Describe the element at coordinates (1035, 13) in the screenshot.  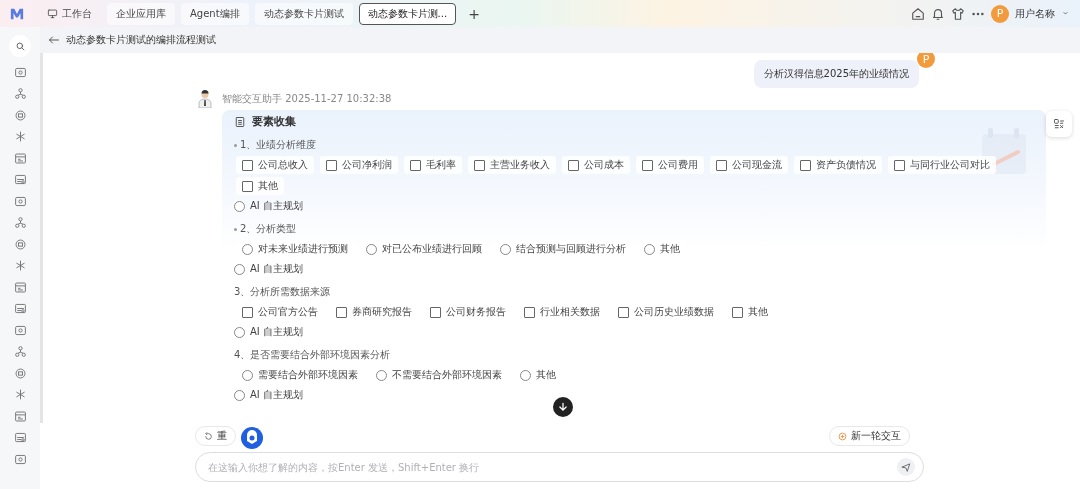
I see `user-name: 用户名称` at that location.